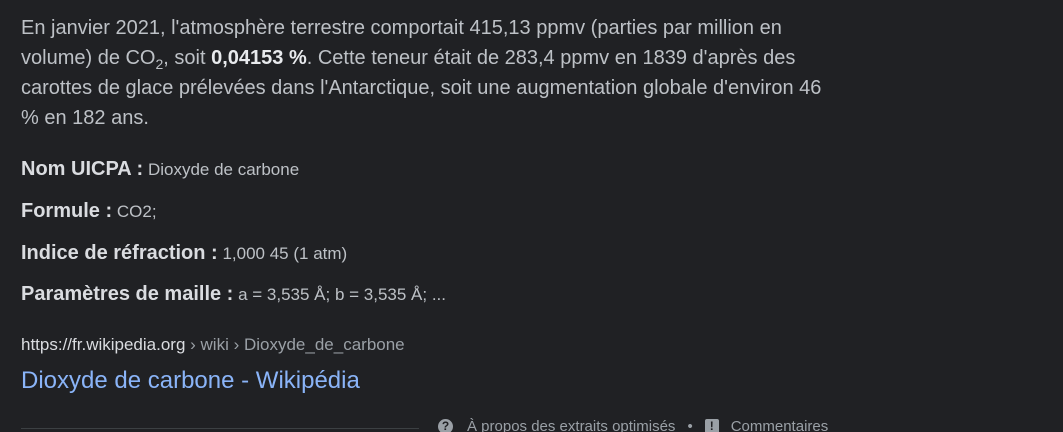 This screenshot has width=1063, height=432. What do you see at coordinates (220, 428) in the screenshot?
I see `divider` at bounding box center [220, 428].